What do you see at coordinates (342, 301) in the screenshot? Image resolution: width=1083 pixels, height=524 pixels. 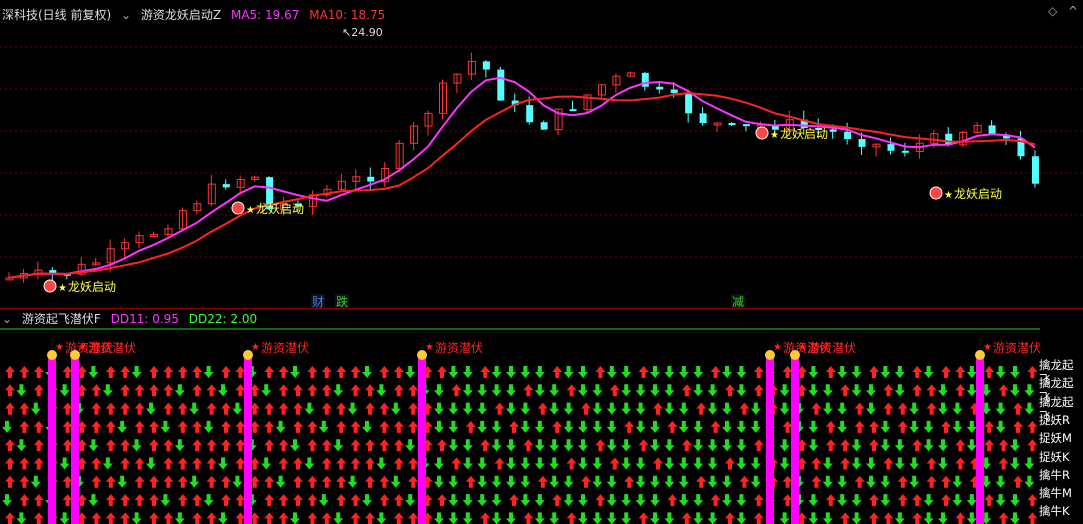 I see `event-tag: 跌` at bounding box center [342, 301].